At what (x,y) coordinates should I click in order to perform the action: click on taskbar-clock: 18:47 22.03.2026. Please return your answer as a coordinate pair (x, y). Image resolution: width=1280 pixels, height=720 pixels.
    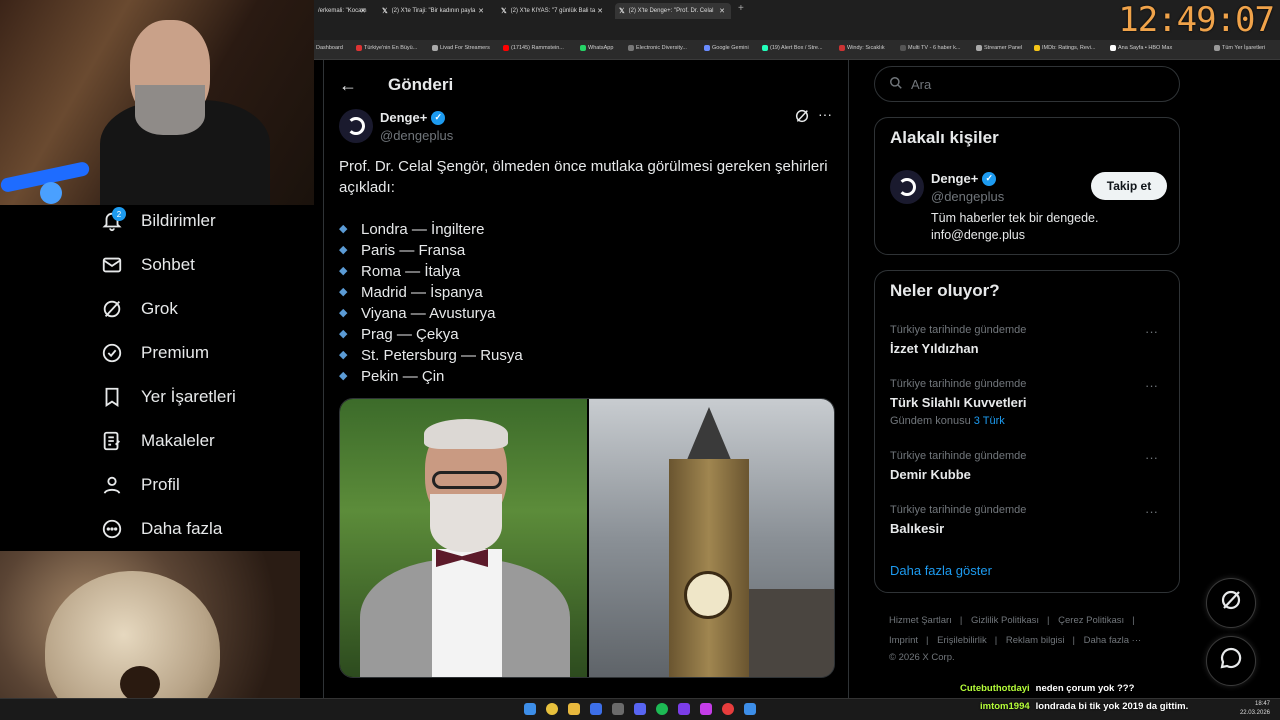
    Looking at the image, I should click on (1255, 709).